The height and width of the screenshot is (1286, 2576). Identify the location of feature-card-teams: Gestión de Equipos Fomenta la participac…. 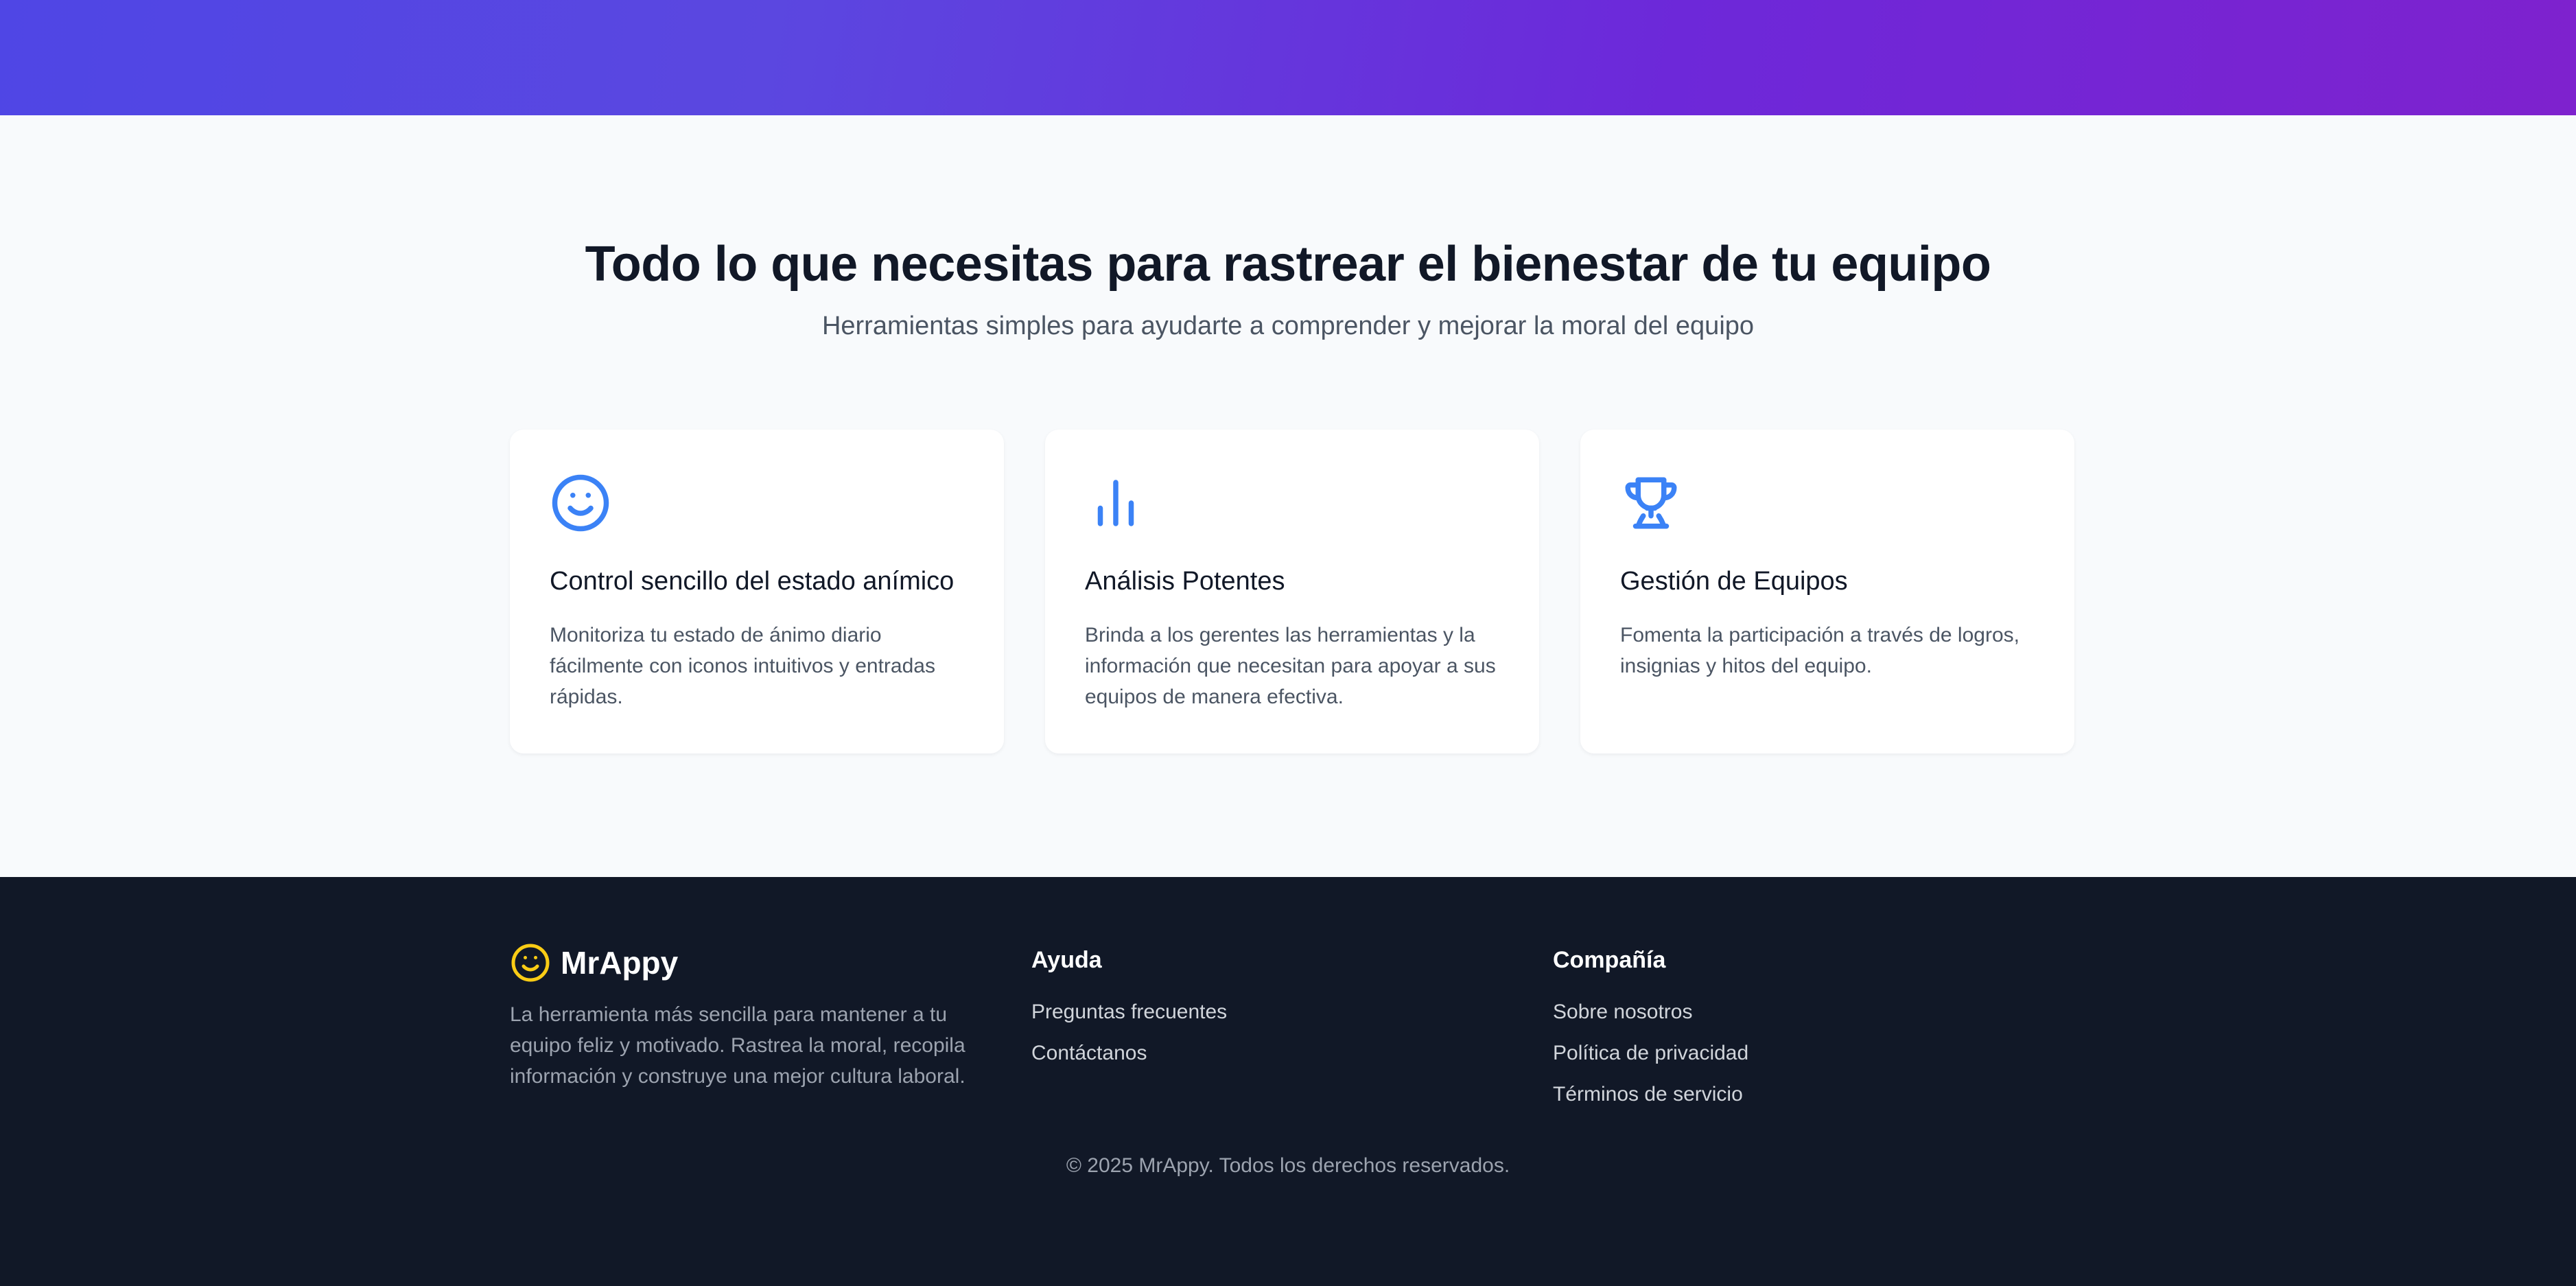
(1827, 591).